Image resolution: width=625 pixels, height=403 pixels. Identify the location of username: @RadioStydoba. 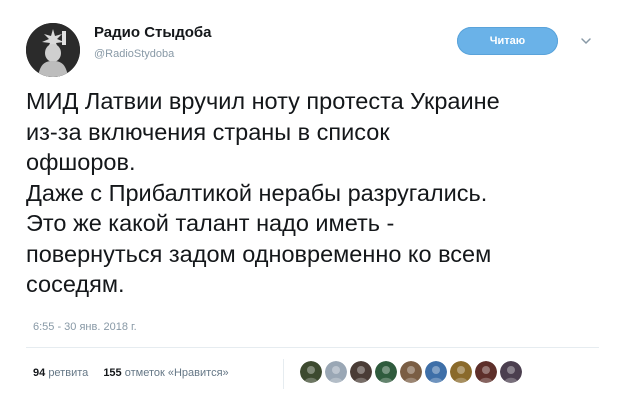
(134, 54).